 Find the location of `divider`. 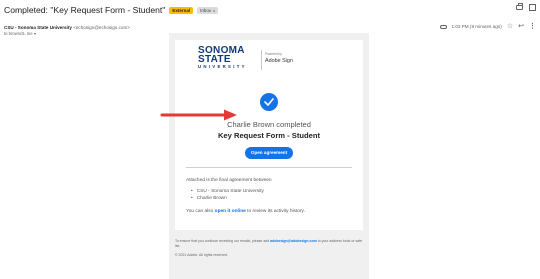

divider is located at coordinates (269, 167).